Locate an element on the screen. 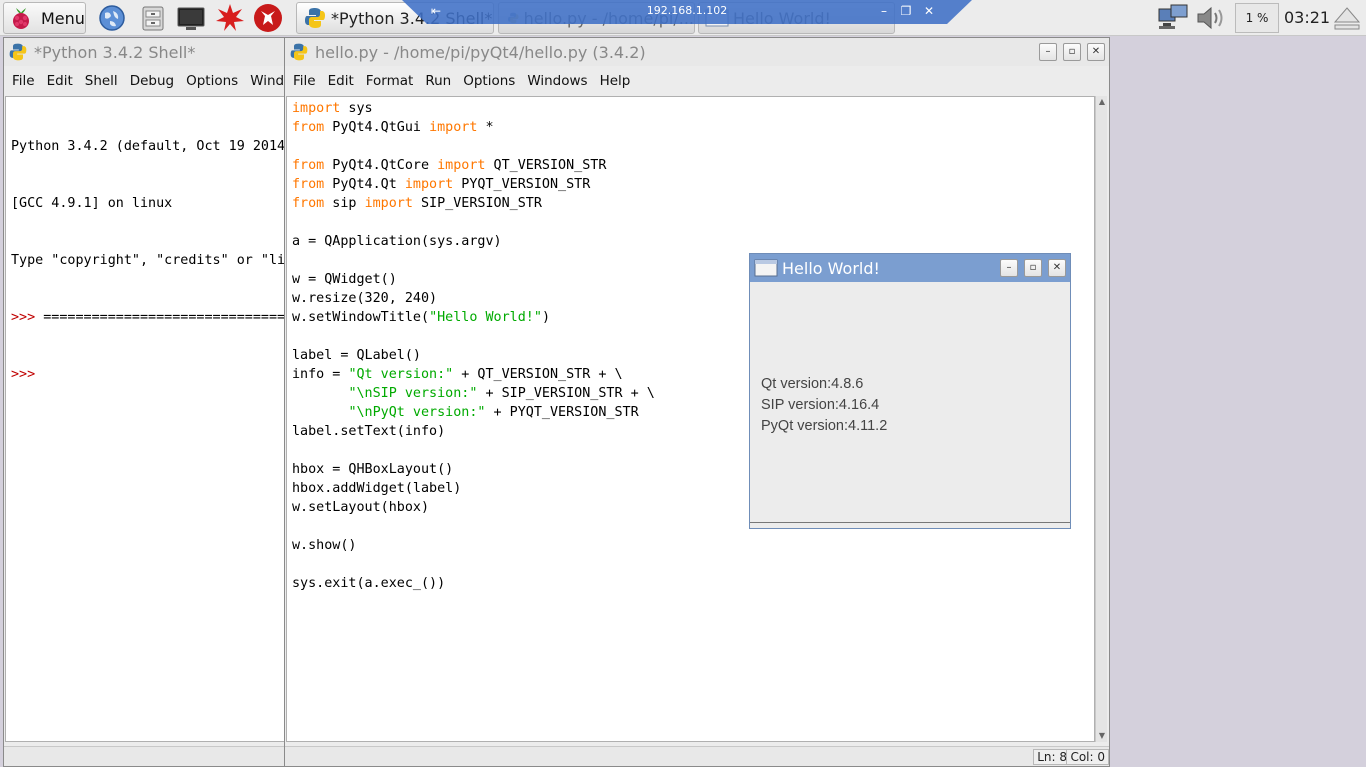 The width and height of the screenshot is (1366, 767). menu-run: Run is located at coordinates (438, 81).